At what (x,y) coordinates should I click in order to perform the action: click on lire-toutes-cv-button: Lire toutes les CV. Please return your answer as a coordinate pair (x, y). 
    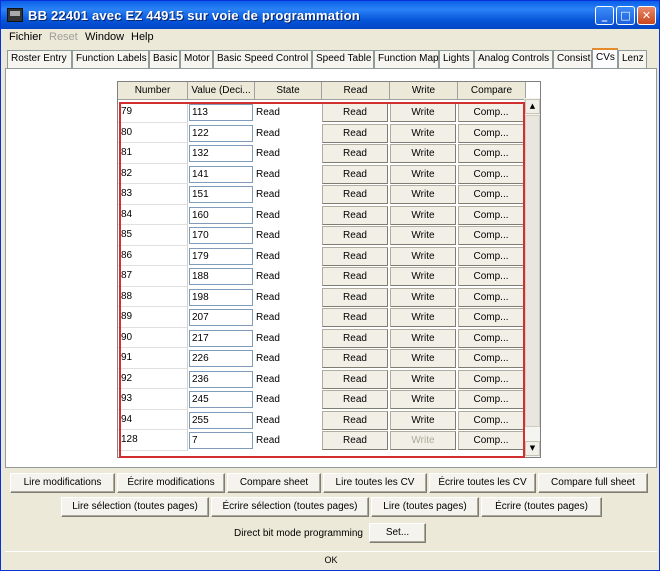
    Looking at the image, I should click on (375, 483).